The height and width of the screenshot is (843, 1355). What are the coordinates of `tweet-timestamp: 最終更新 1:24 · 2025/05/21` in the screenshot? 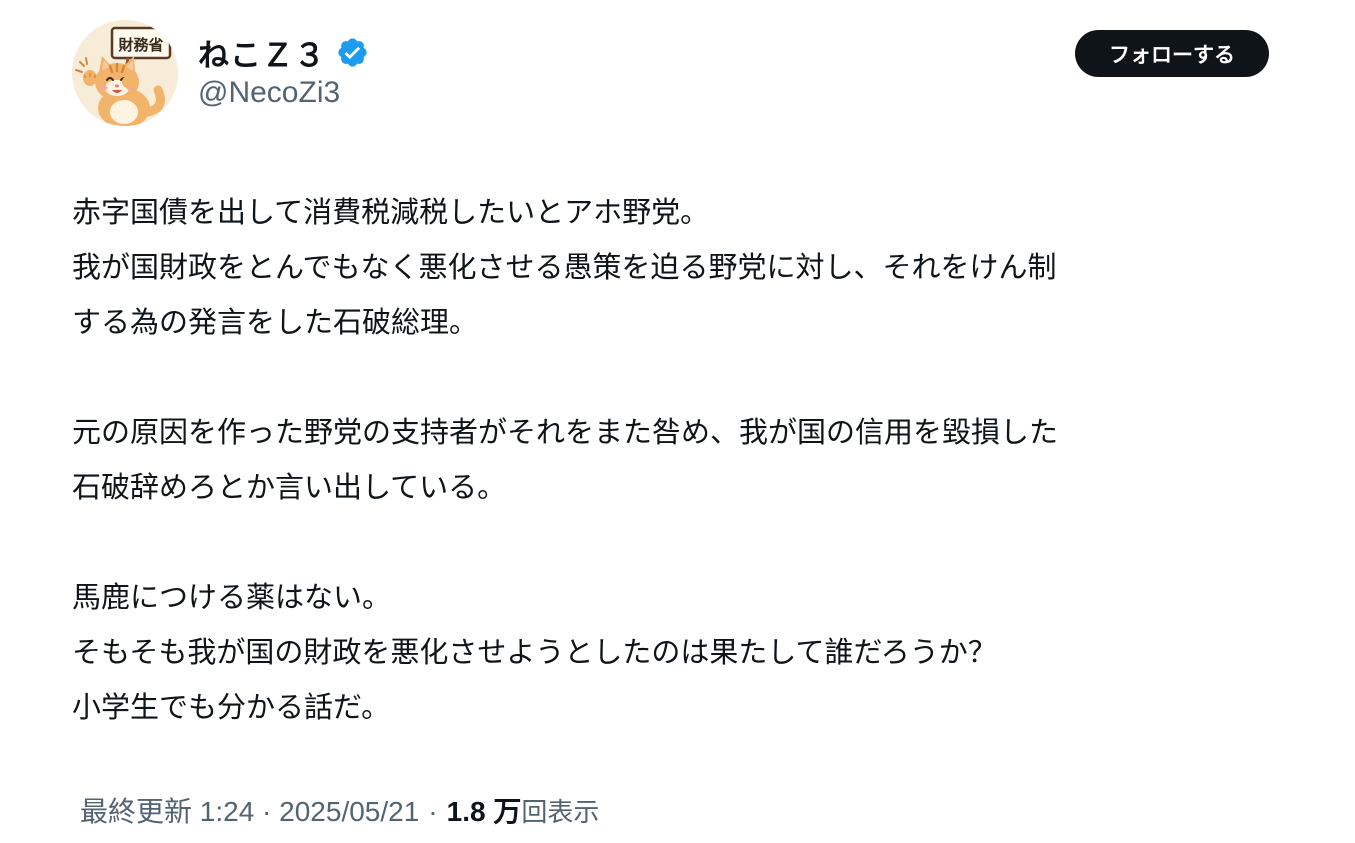 It's located at (249, 810).